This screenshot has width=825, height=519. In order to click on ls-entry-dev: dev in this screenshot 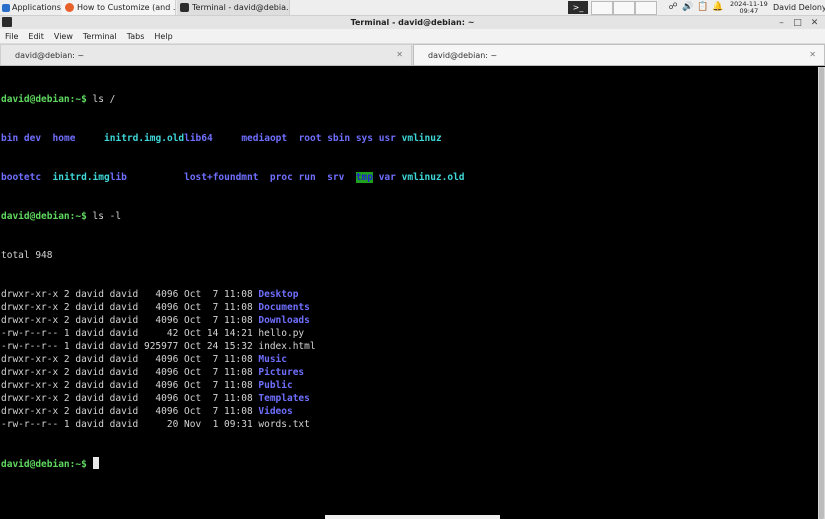, I will do `click(32, 138)`.